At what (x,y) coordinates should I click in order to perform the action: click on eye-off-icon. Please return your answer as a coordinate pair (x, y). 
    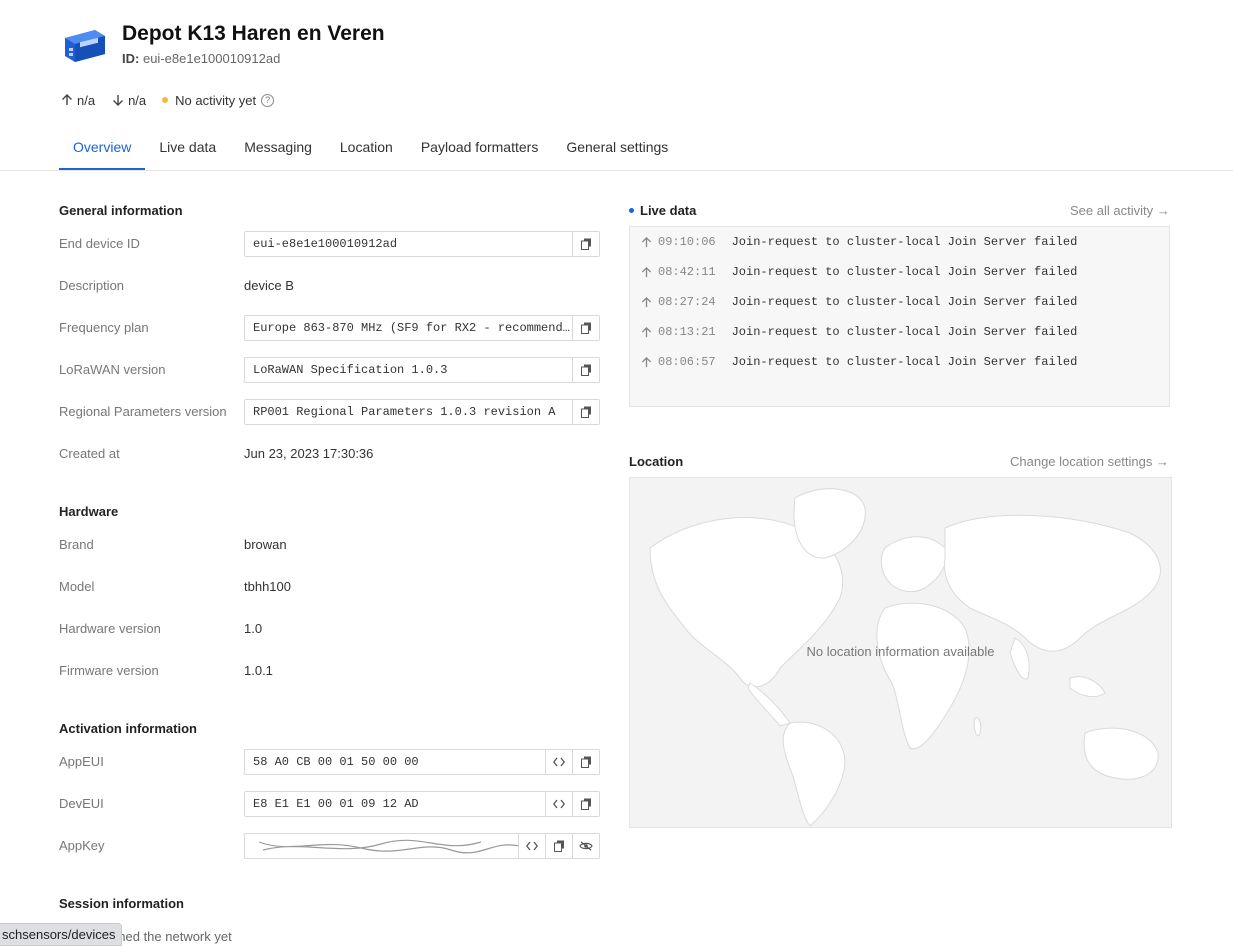
    Looking at the image, I should click on (586, 846).